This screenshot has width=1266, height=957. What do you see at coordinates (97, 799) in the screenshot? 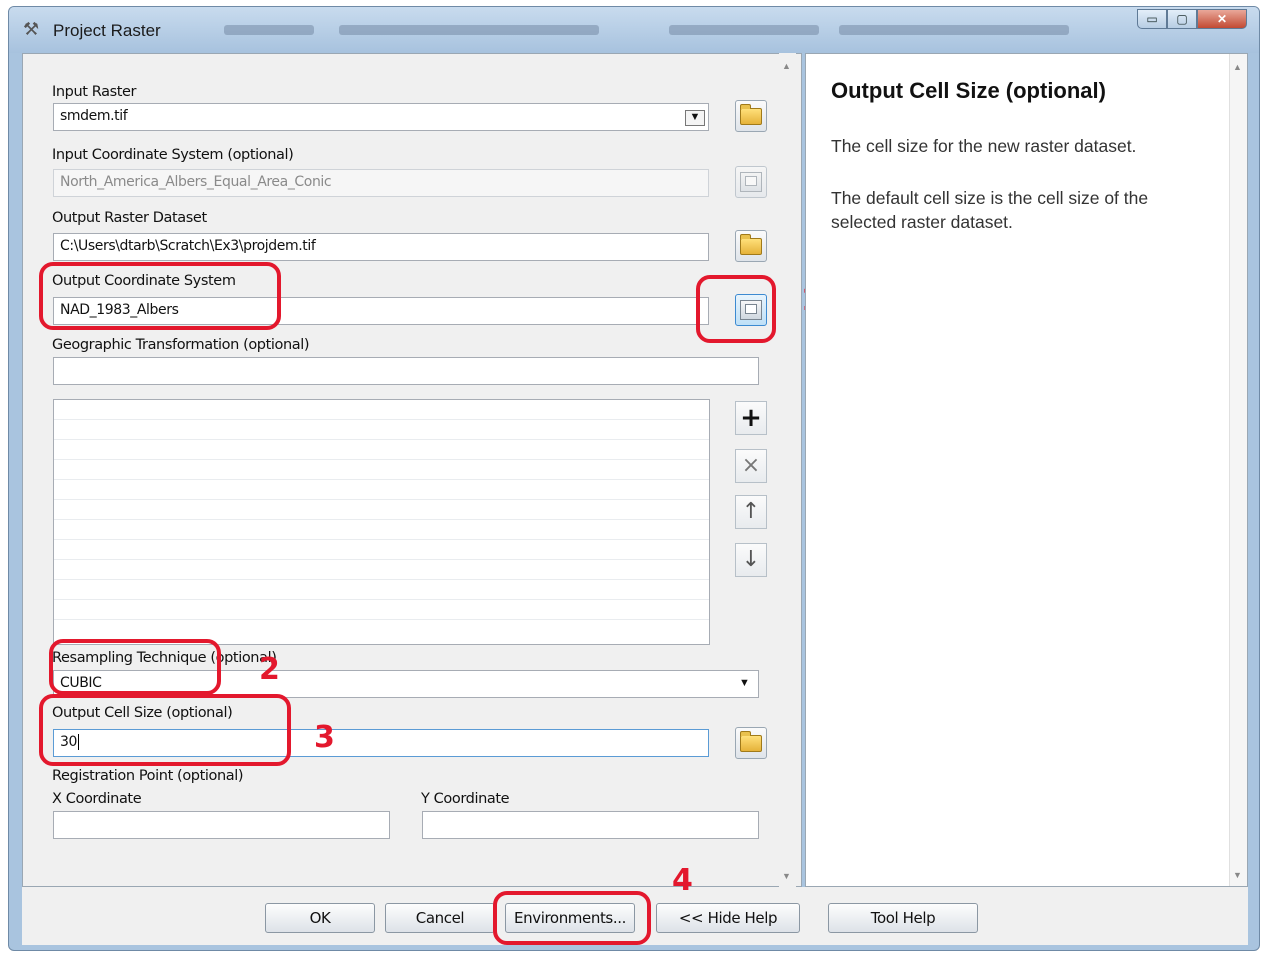
I see `x-coordinate-label: X Coordinate` at bounding box center [97, 799].